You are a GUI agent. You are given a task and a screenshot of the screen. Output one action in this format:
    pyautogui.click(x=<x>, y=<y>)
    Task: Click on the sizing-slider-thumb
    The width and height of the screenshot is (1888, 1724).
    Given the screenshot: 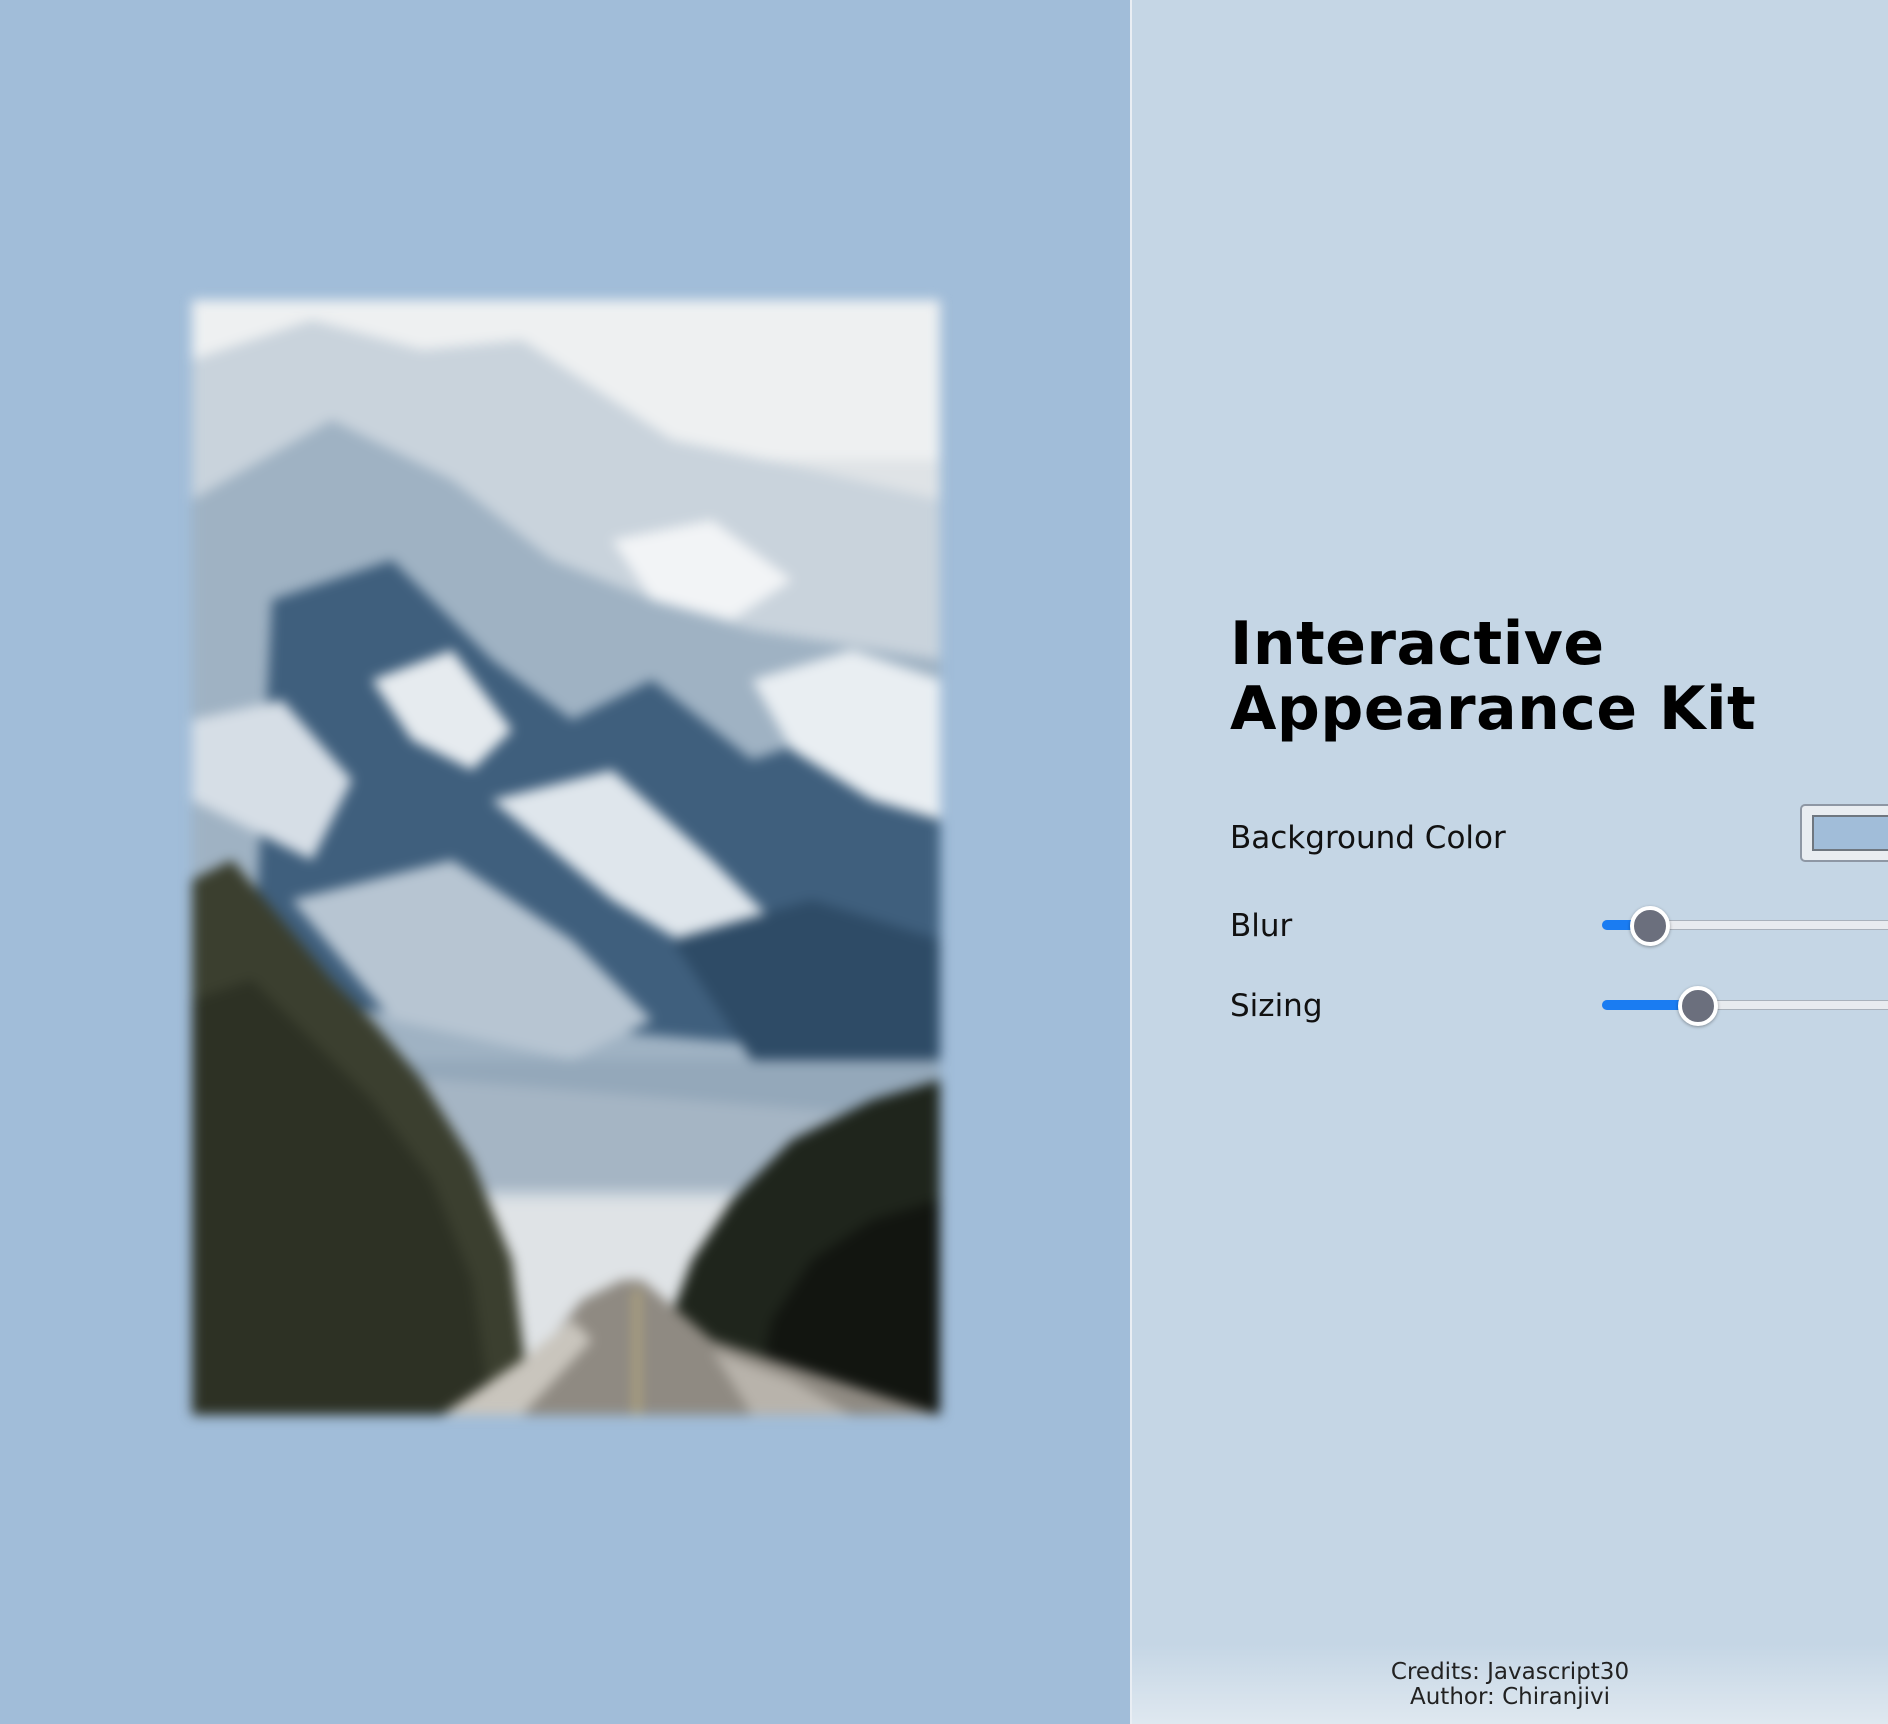 What is the action you would take?
    pyautogui.click(x=1698, y=1006)
    